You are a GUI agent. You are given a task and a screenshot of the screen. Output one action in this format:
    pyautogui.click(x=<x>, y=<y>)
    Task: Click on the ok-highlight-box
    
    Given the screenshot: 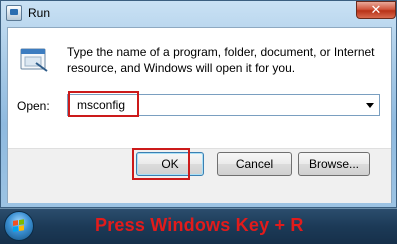 What is the action you would take?
    pyautogui.click(x=161, y=164)
    